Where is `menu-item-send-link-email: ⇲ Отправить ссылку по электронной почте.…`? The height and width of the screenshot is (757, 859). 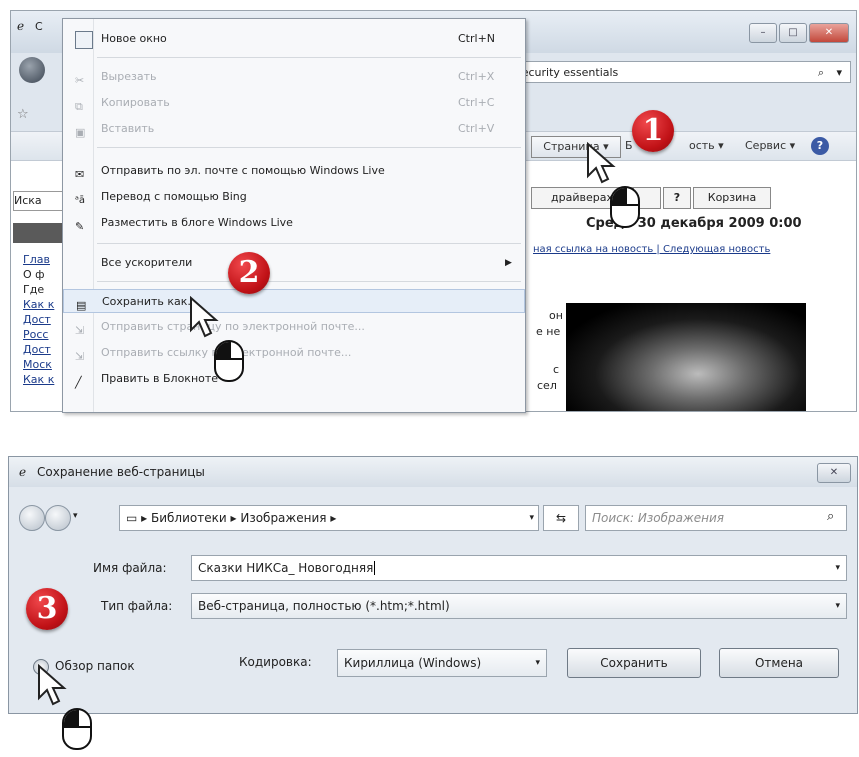 menu-item-send-link-email: ⇲ Отправить ссылку по электронной почте.… is located at coordinates (294, 353).